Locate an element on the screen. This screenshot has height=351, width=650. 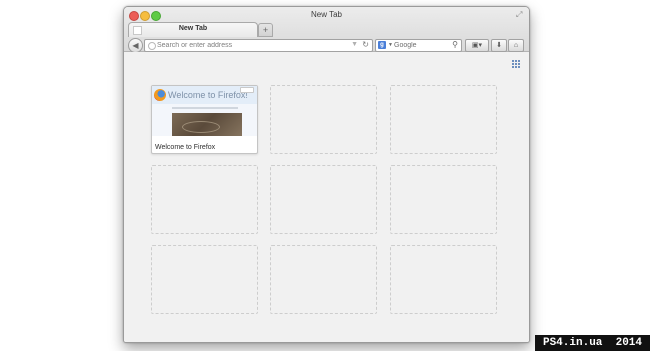
search-input is located at coordinates (420, 45).